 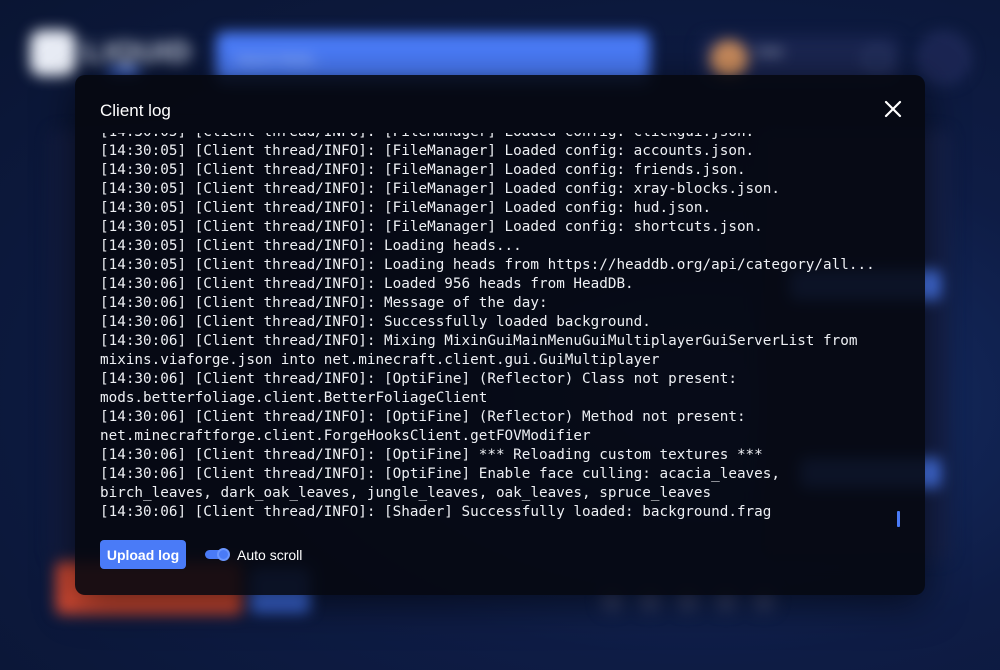 I want to click on background-close-button, so click(x=944, y=58).